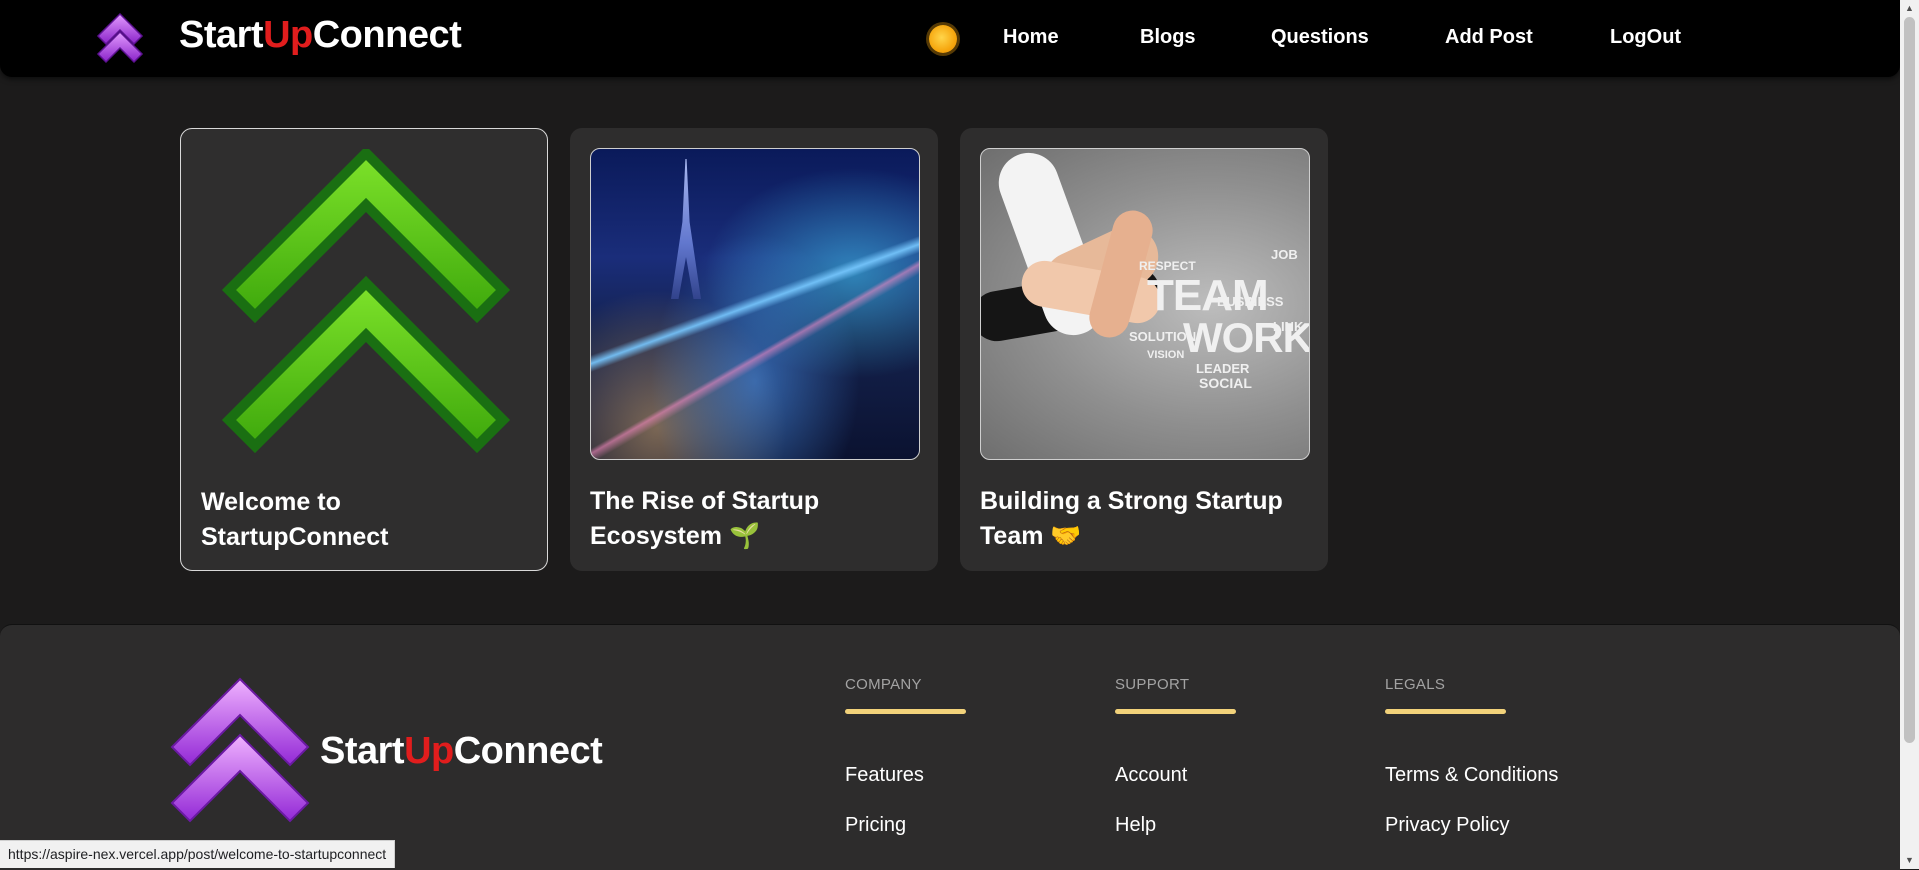 The height and width of the screenshot is (870, 1919). I want to click on post-card-title: Building a Strong Startup Team 🤝, so click(1131, 518).